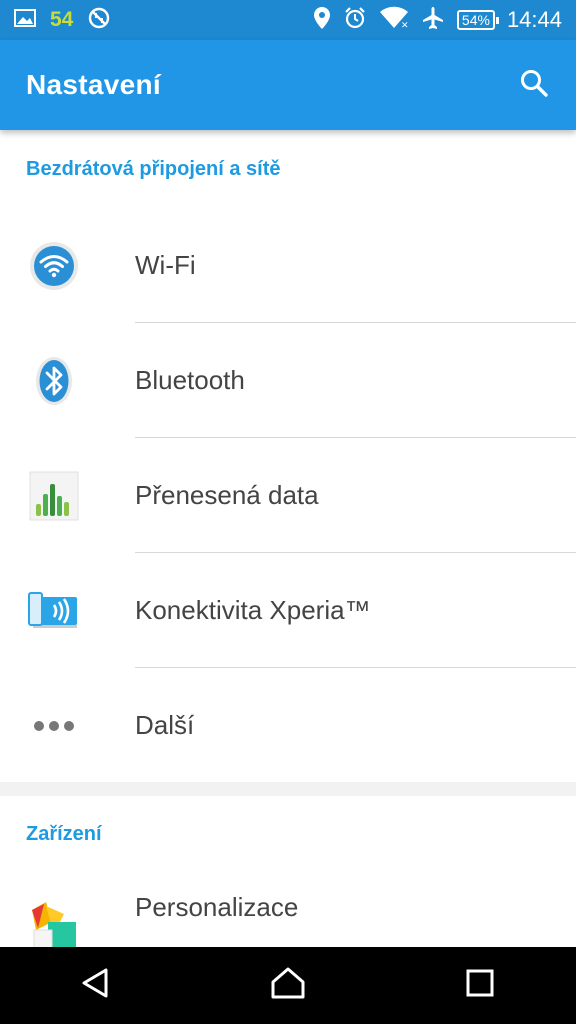  What do you see at coordinates (54, 266) in the screenshot?
I see `wifi-icon` at bounding box center [54, 266].